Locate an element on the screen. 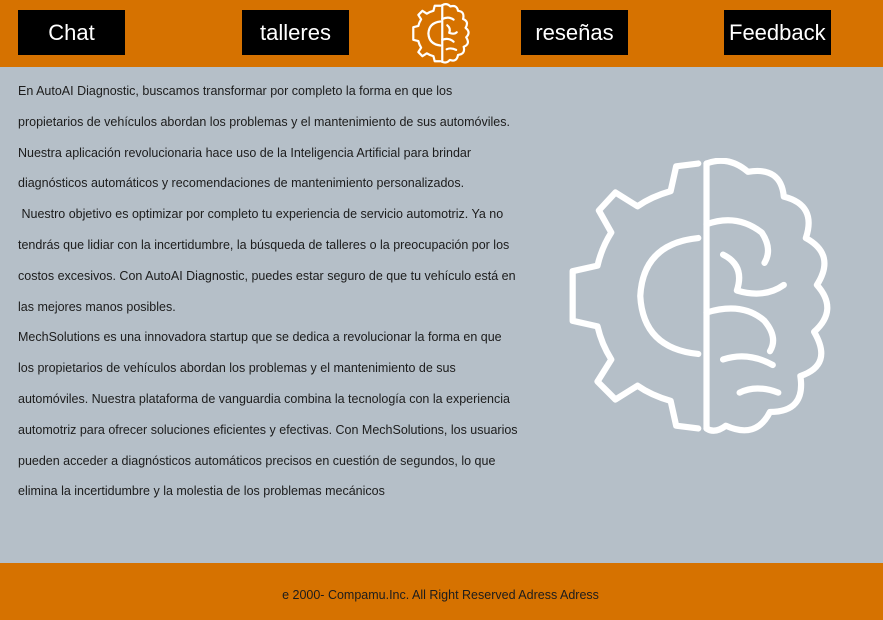 The width and height of the screenshot is (883, 620). gear-brain-logo-icon is located at coordinates (441, 33).